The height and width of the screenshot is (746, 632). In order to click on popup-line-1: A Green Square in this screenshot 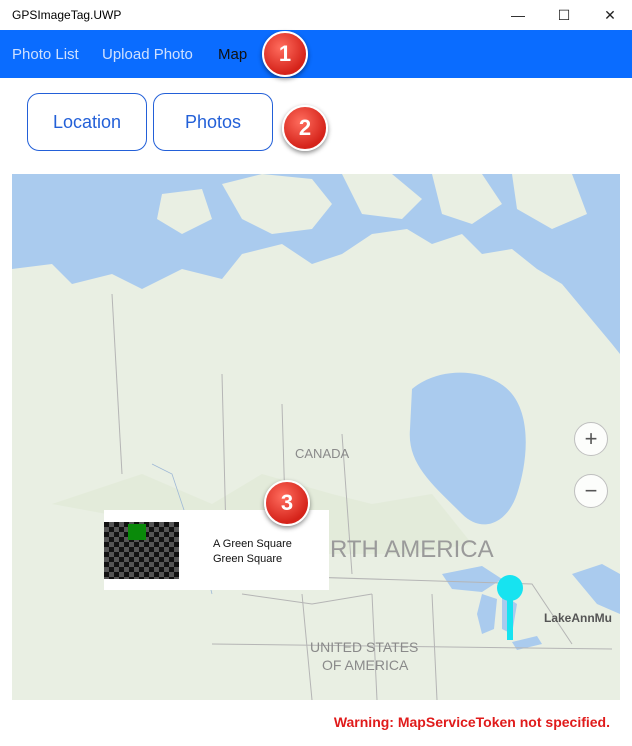, I will do `click(252, 544)`.